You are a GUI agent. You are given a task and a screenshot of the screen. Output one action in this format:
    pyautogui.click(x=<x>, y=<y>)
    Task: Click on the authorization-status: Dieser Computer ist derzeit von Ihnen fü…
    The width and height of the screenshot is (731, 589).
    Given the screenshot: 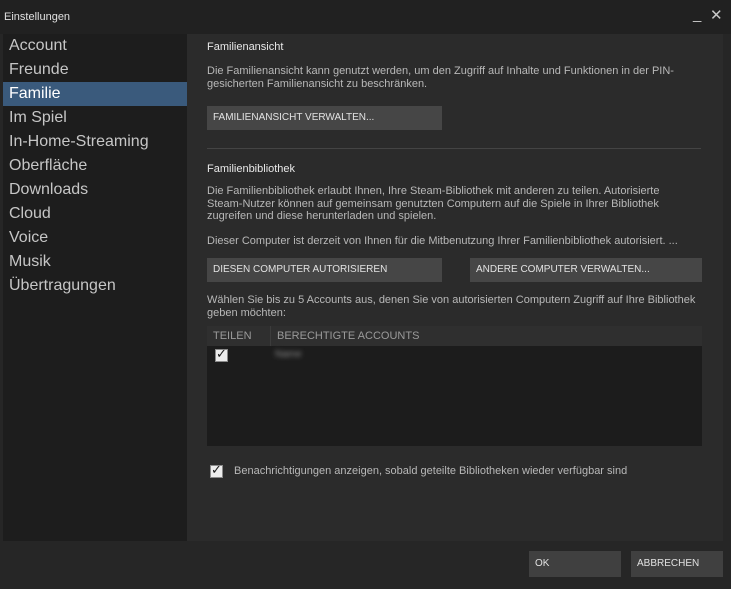 What is the action you would take?
    pyautogui.click(x=442, y=241)
    